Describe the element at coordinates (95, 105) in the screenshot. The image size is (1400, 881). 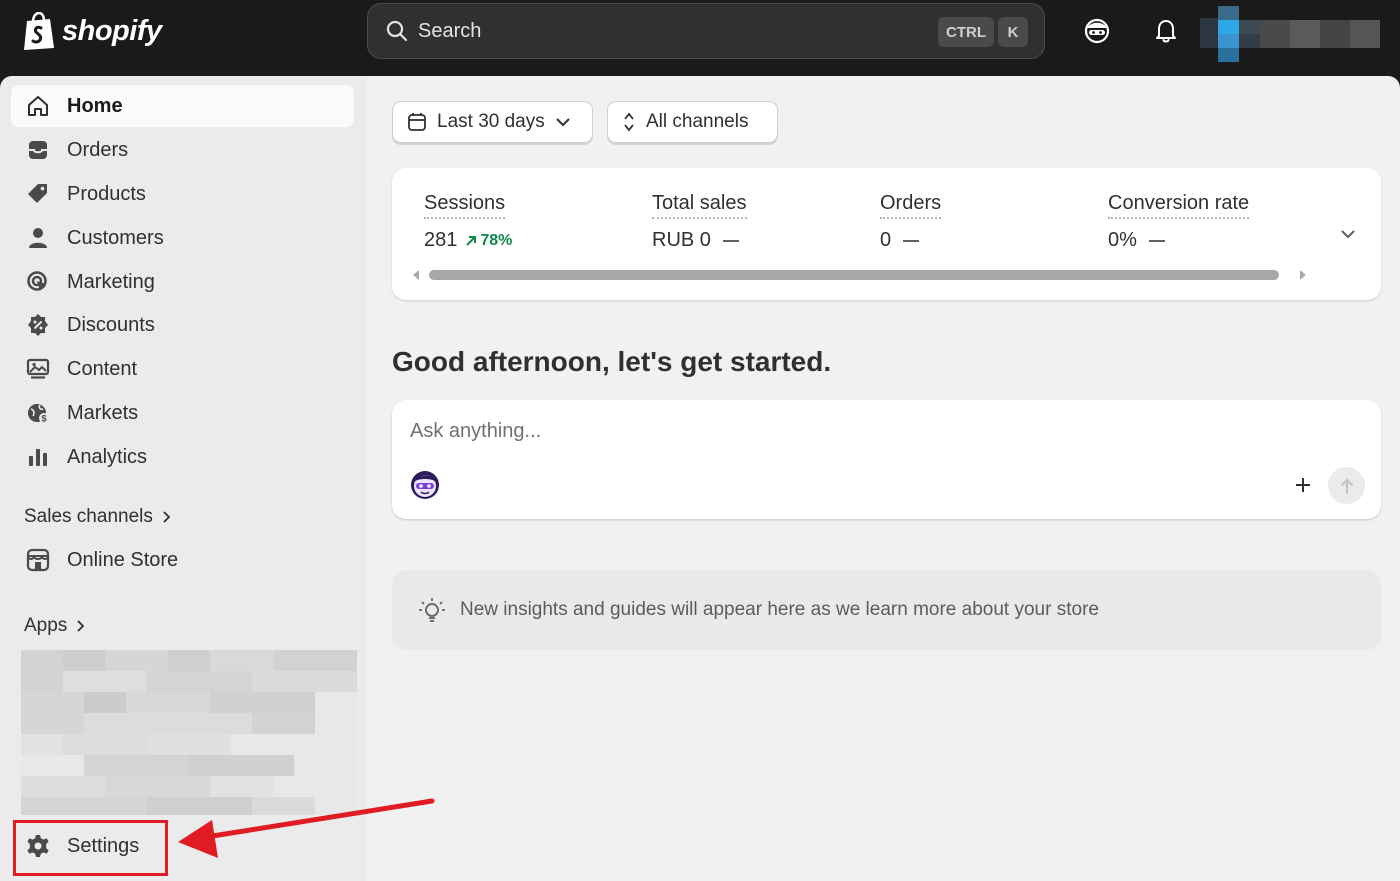
I see `sidebar-item-label: Home` at that location.